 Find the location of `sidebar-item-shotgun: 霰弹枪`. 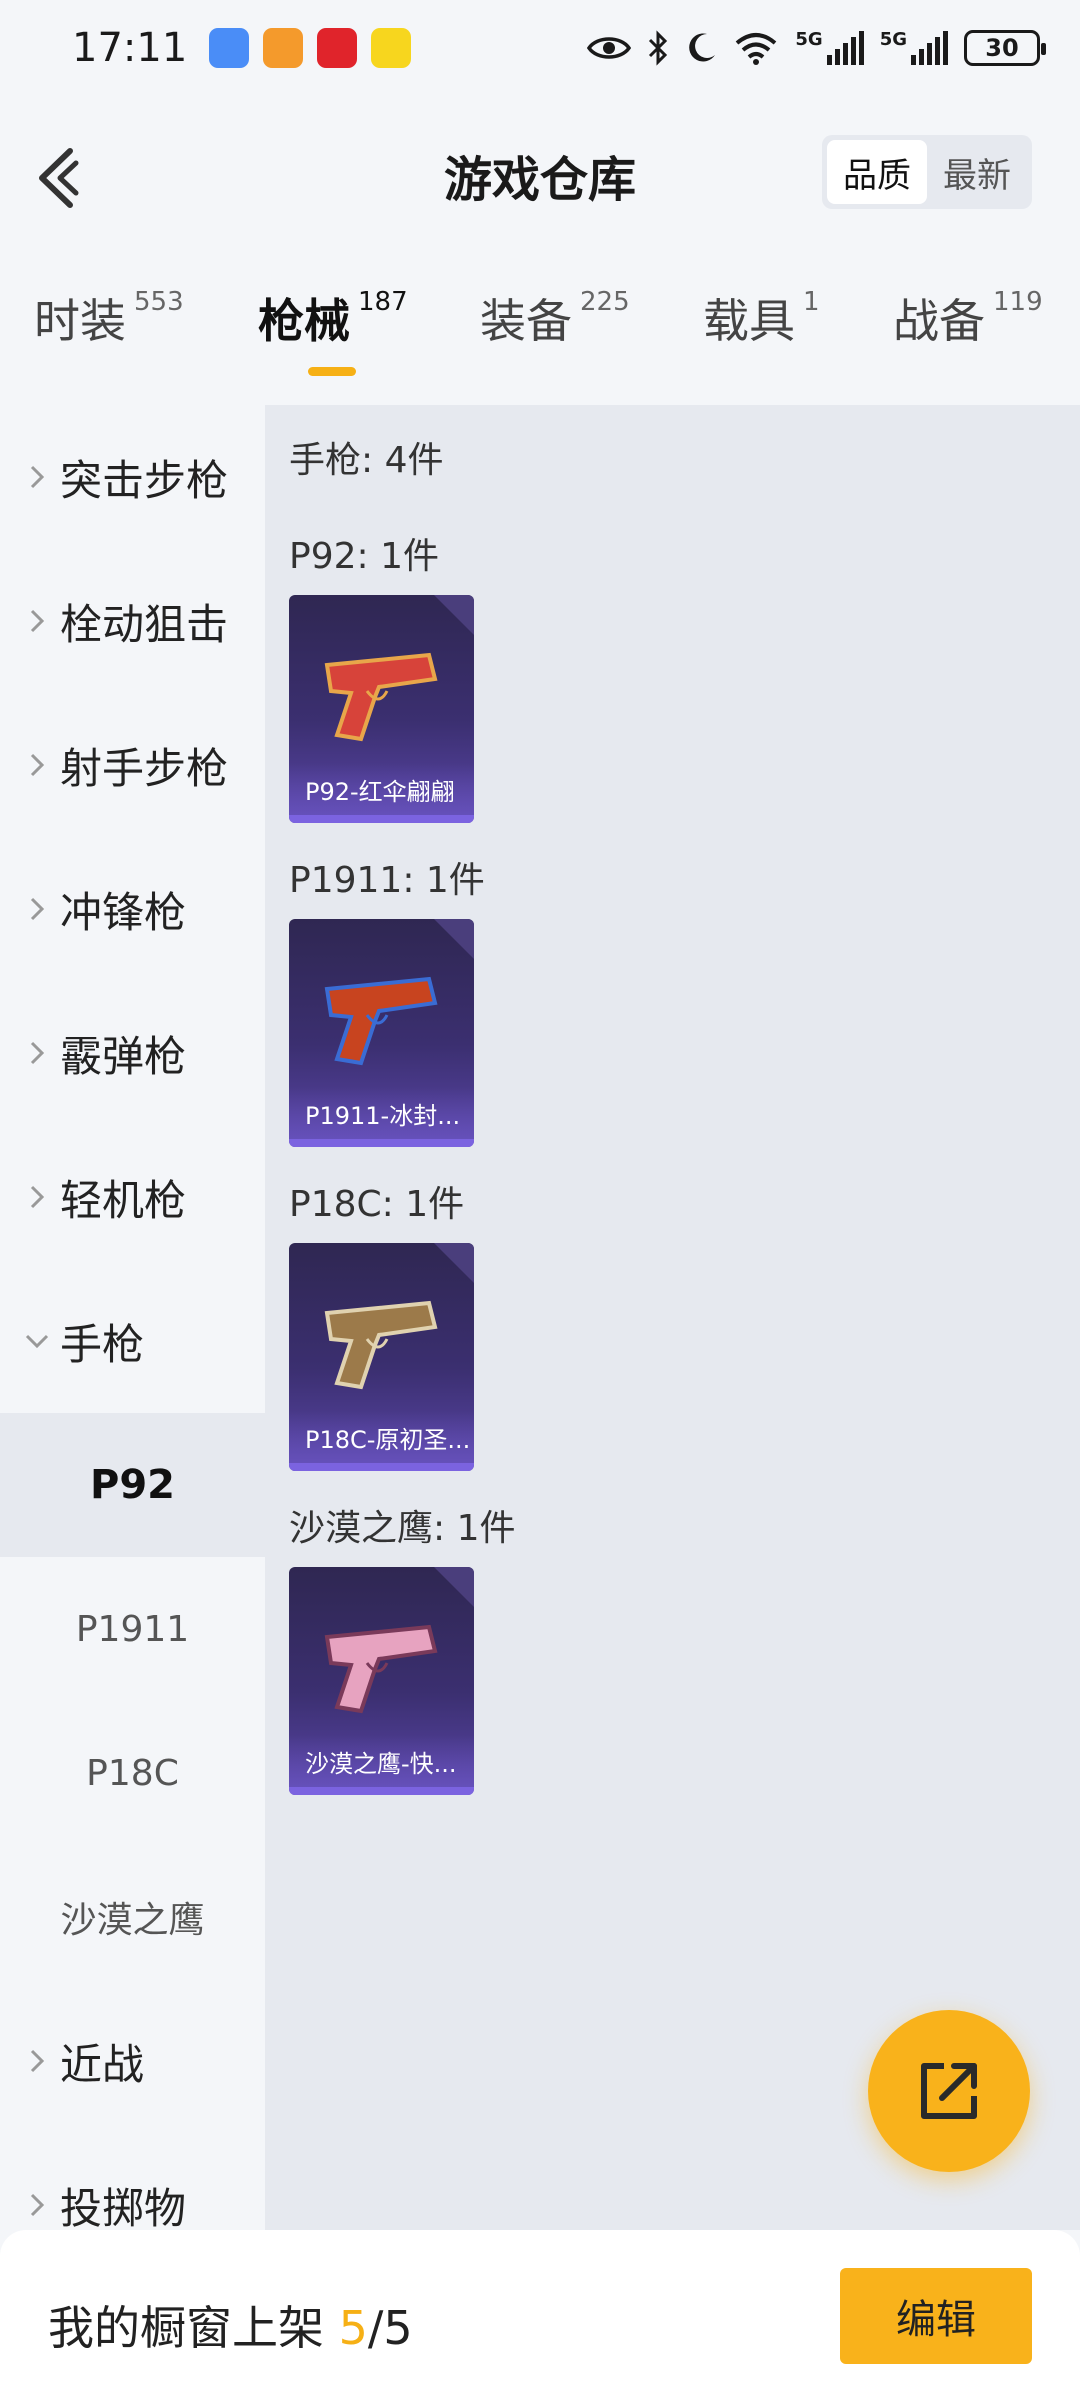

sidebar-item-shotgun: 霰弹枪 is located at coordinates (132, 1053).